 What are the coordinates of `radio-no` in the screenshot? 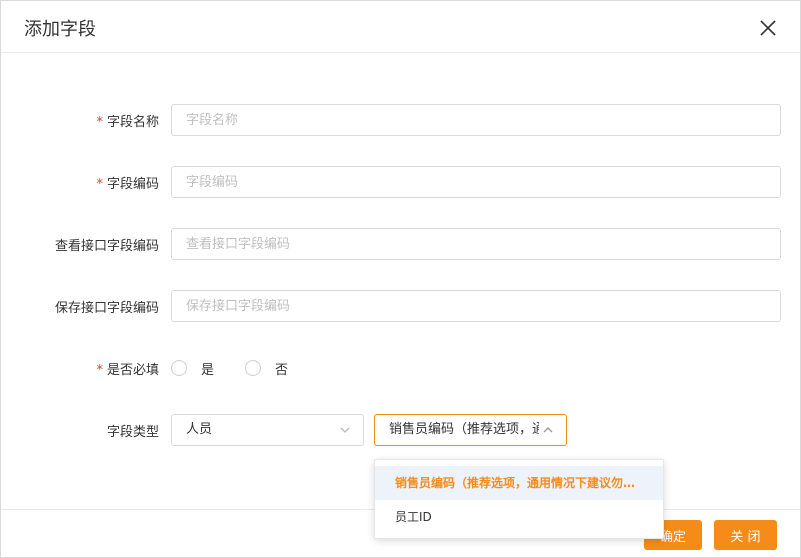 It's located at (253, 368).